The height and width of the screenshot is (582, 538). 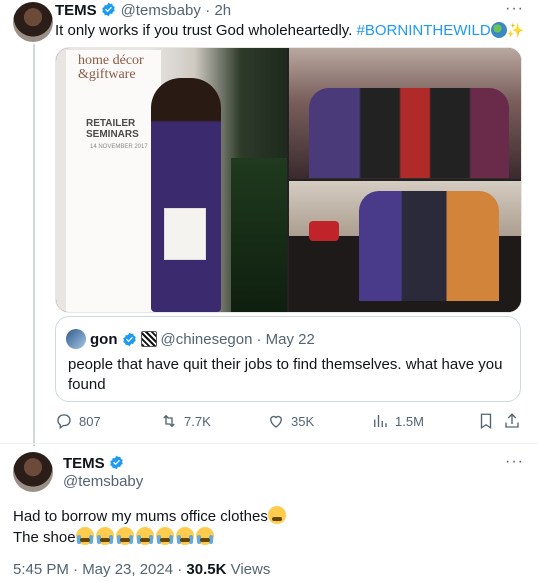 What do you see at coordinates (218, 10) in the screenshot?
I see `post-time: · 2h` at bounding box center [218, 10].